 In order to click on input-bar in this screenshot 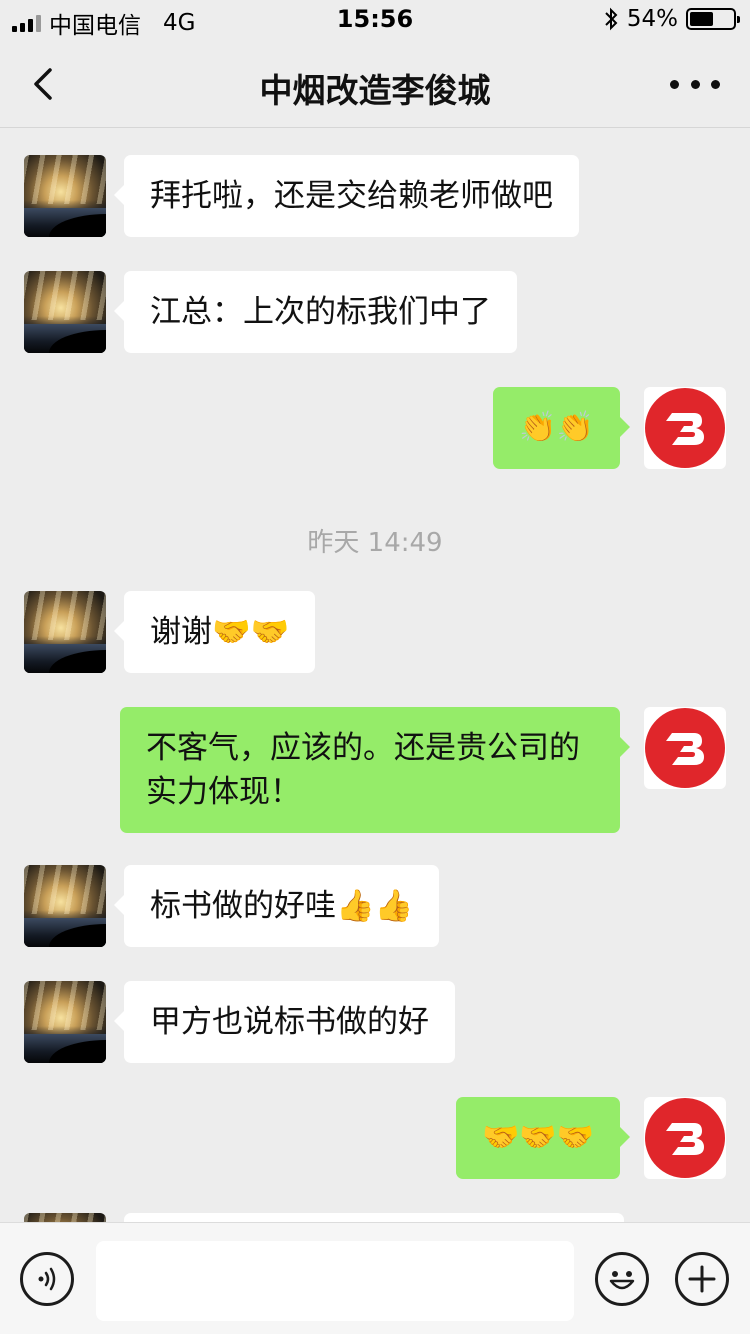, I will do `click(375, 1278)`.